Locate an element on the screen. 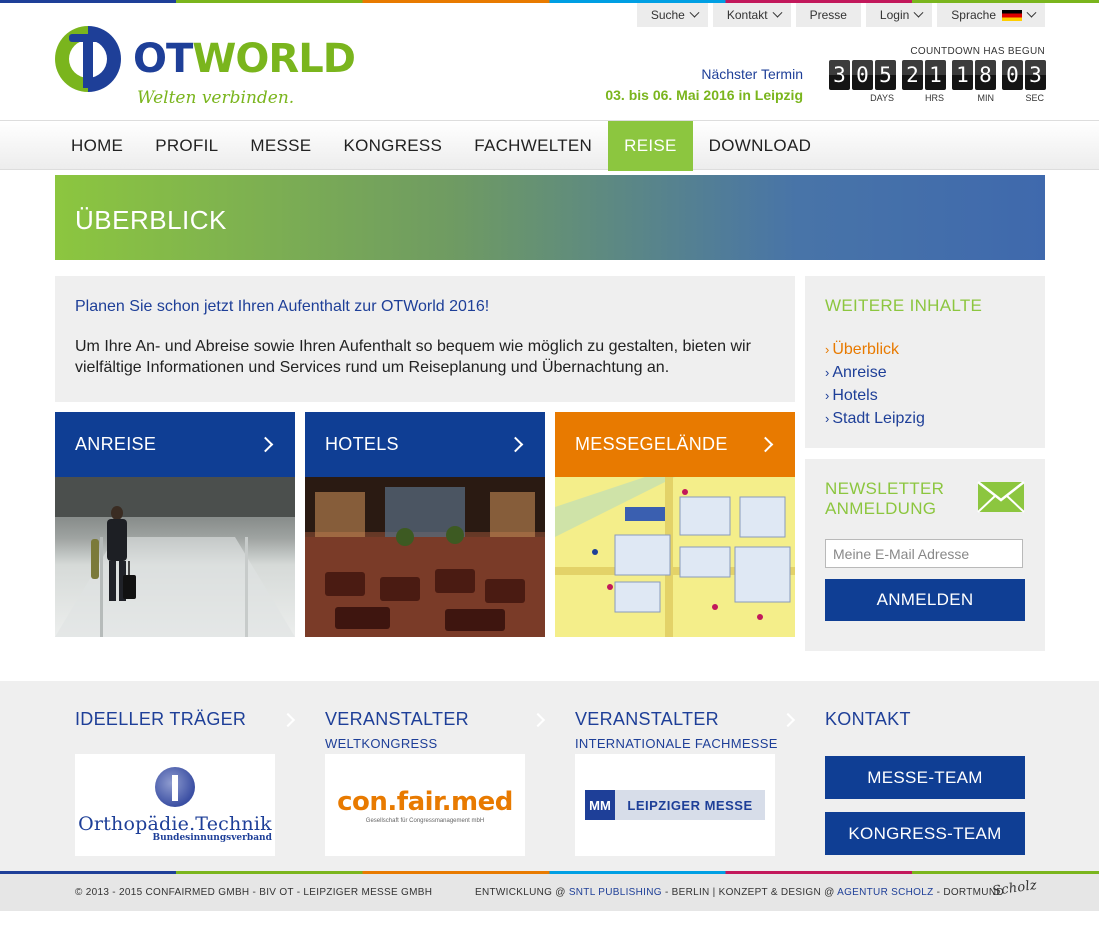  related-content-heading: WEITERE INHALTE is located at coordinates (904, 305).